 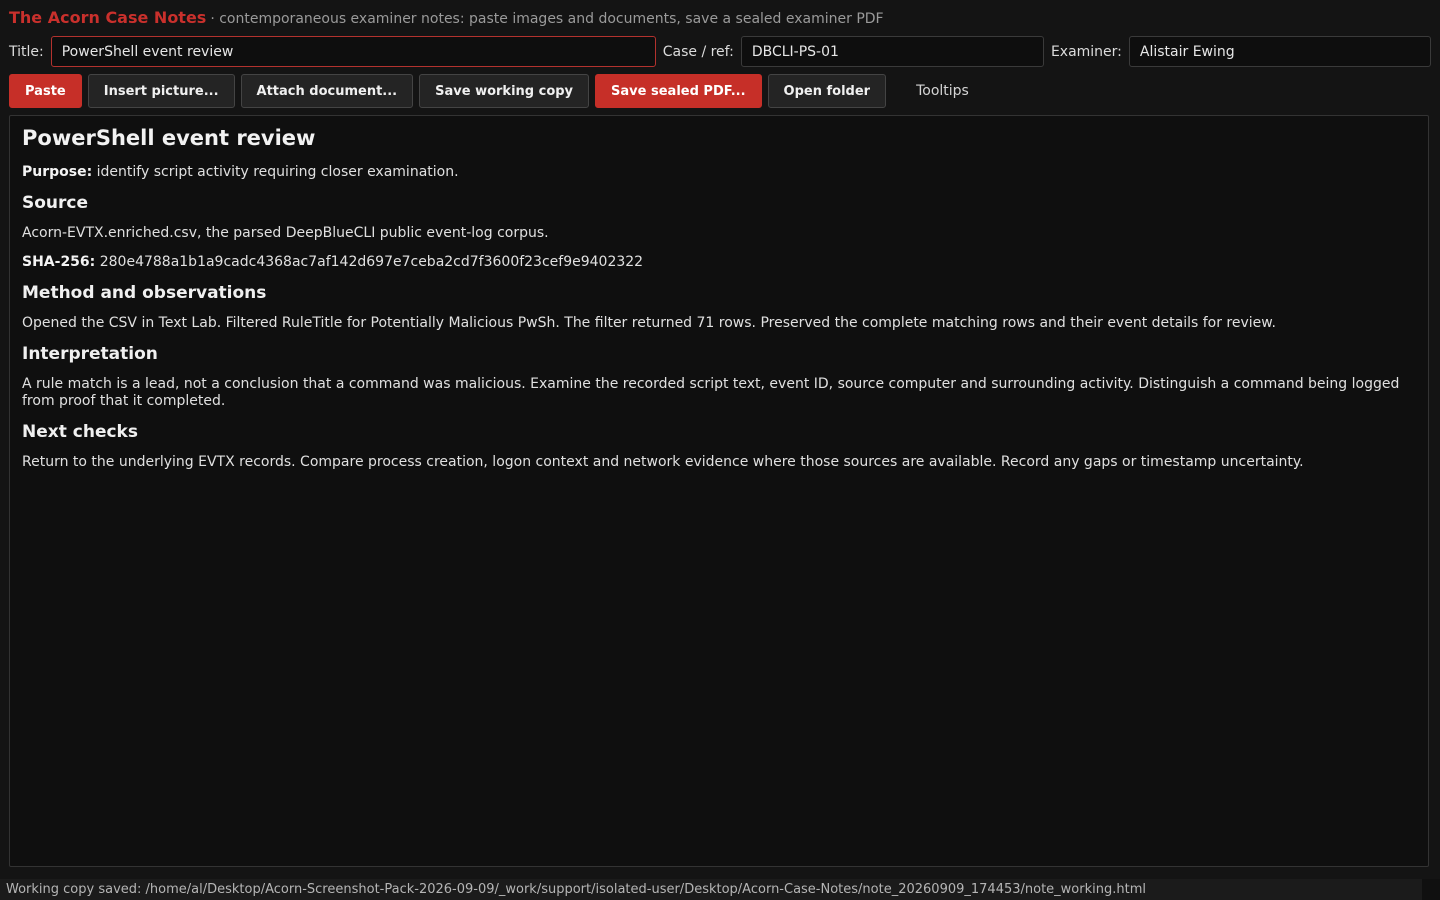 What do you see at coordinates (26, 51) in the screenshot?
I see `title-label: Title:` at bounding box center [26, 51].